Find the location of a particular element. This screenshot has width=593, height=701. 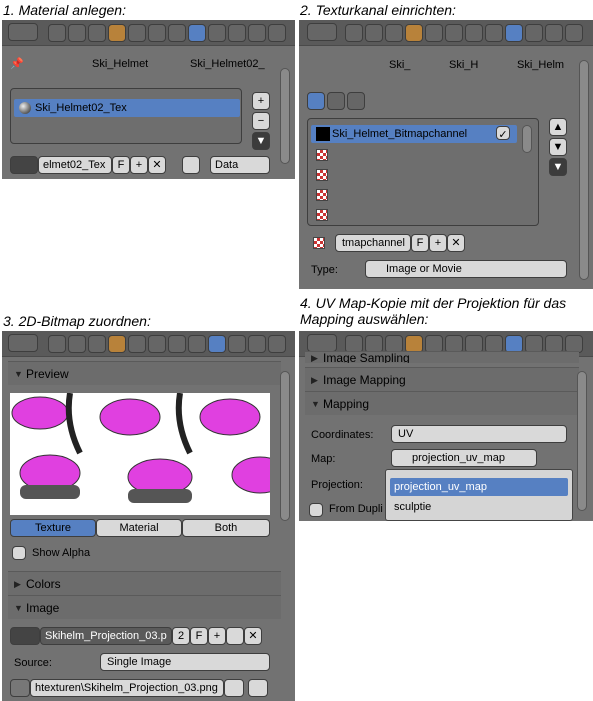

texture-name-field: tmapchannel is located at coordinates (373, 243).